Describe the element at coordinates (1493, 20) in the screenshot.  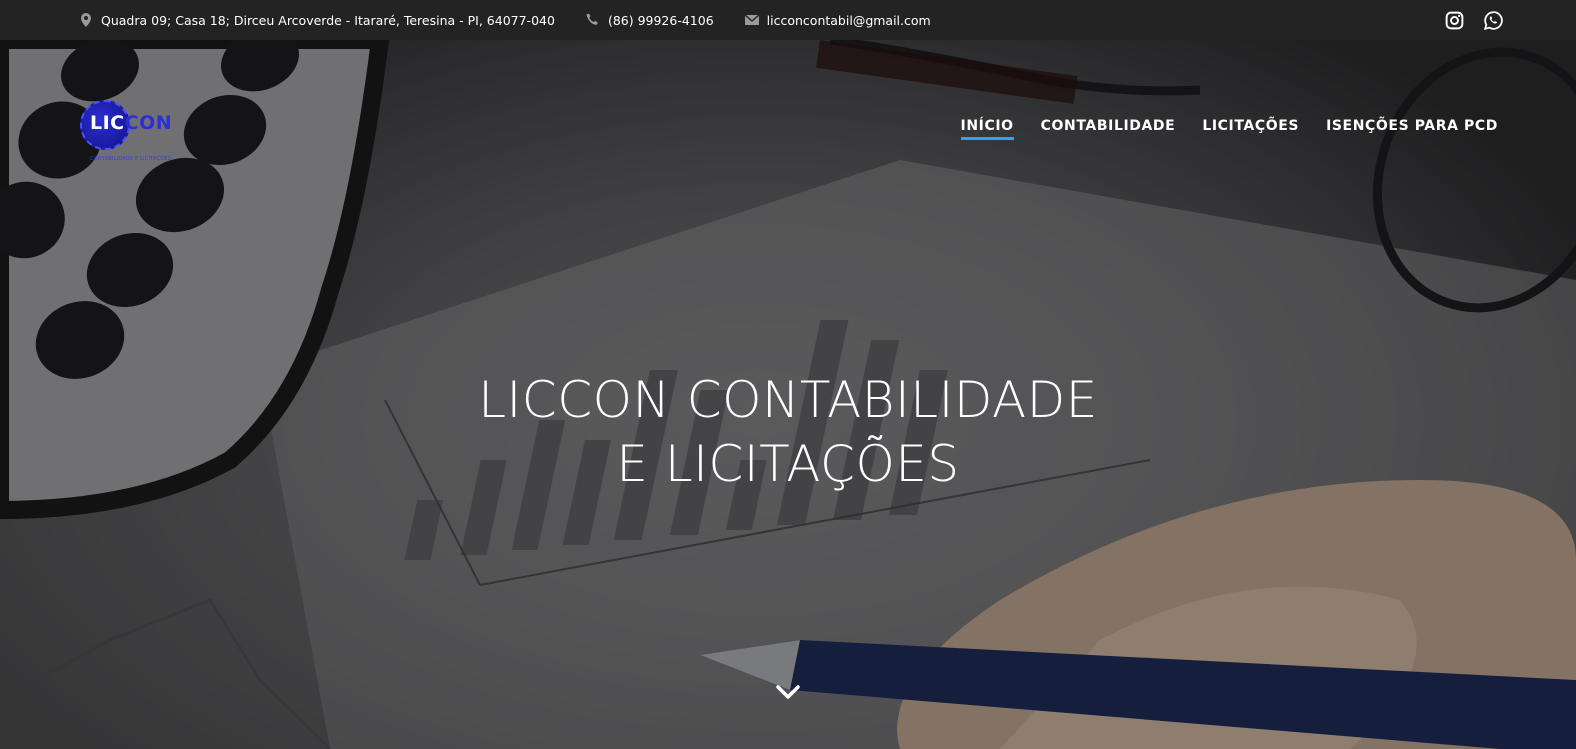
I see `whatsapp-icon` at that location.